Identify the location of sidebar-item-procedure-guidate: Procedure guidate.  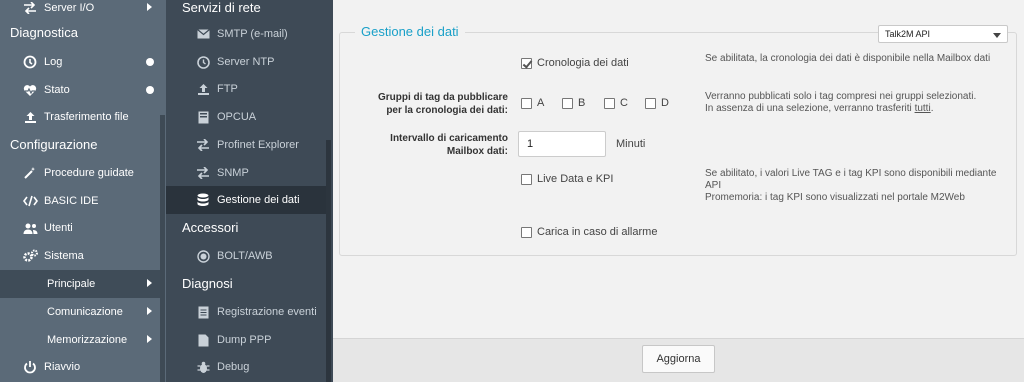
(80, 173).